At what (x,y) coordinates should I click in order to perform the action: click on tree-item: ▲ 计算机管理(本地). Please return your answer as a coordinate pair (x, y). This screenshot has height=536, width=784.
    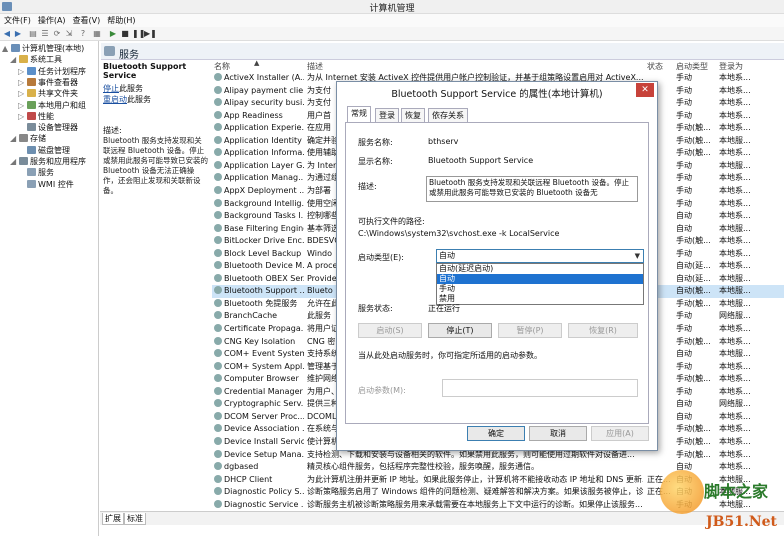
    Looking at the image, I should click on (43, 49).